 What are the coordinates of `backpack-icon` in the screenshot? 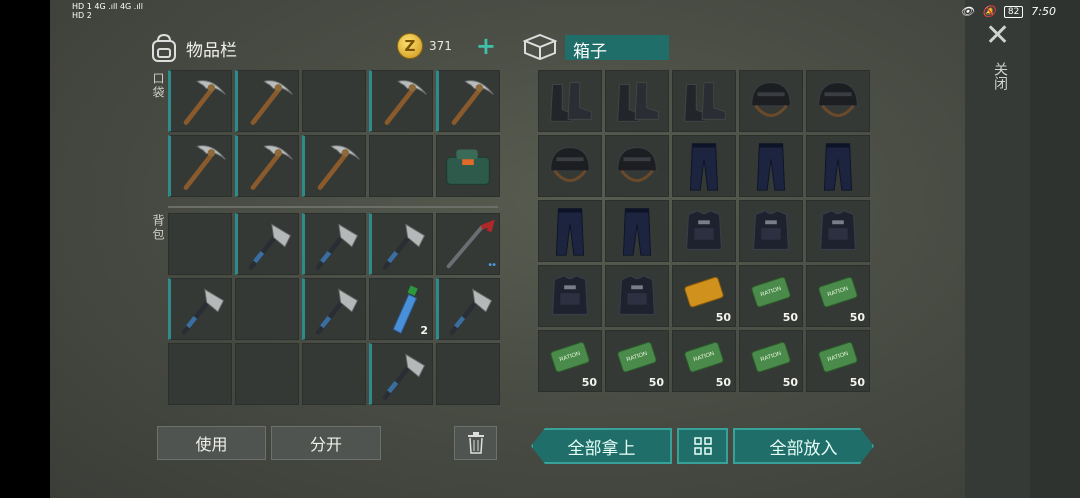 It's located at (164, 47).